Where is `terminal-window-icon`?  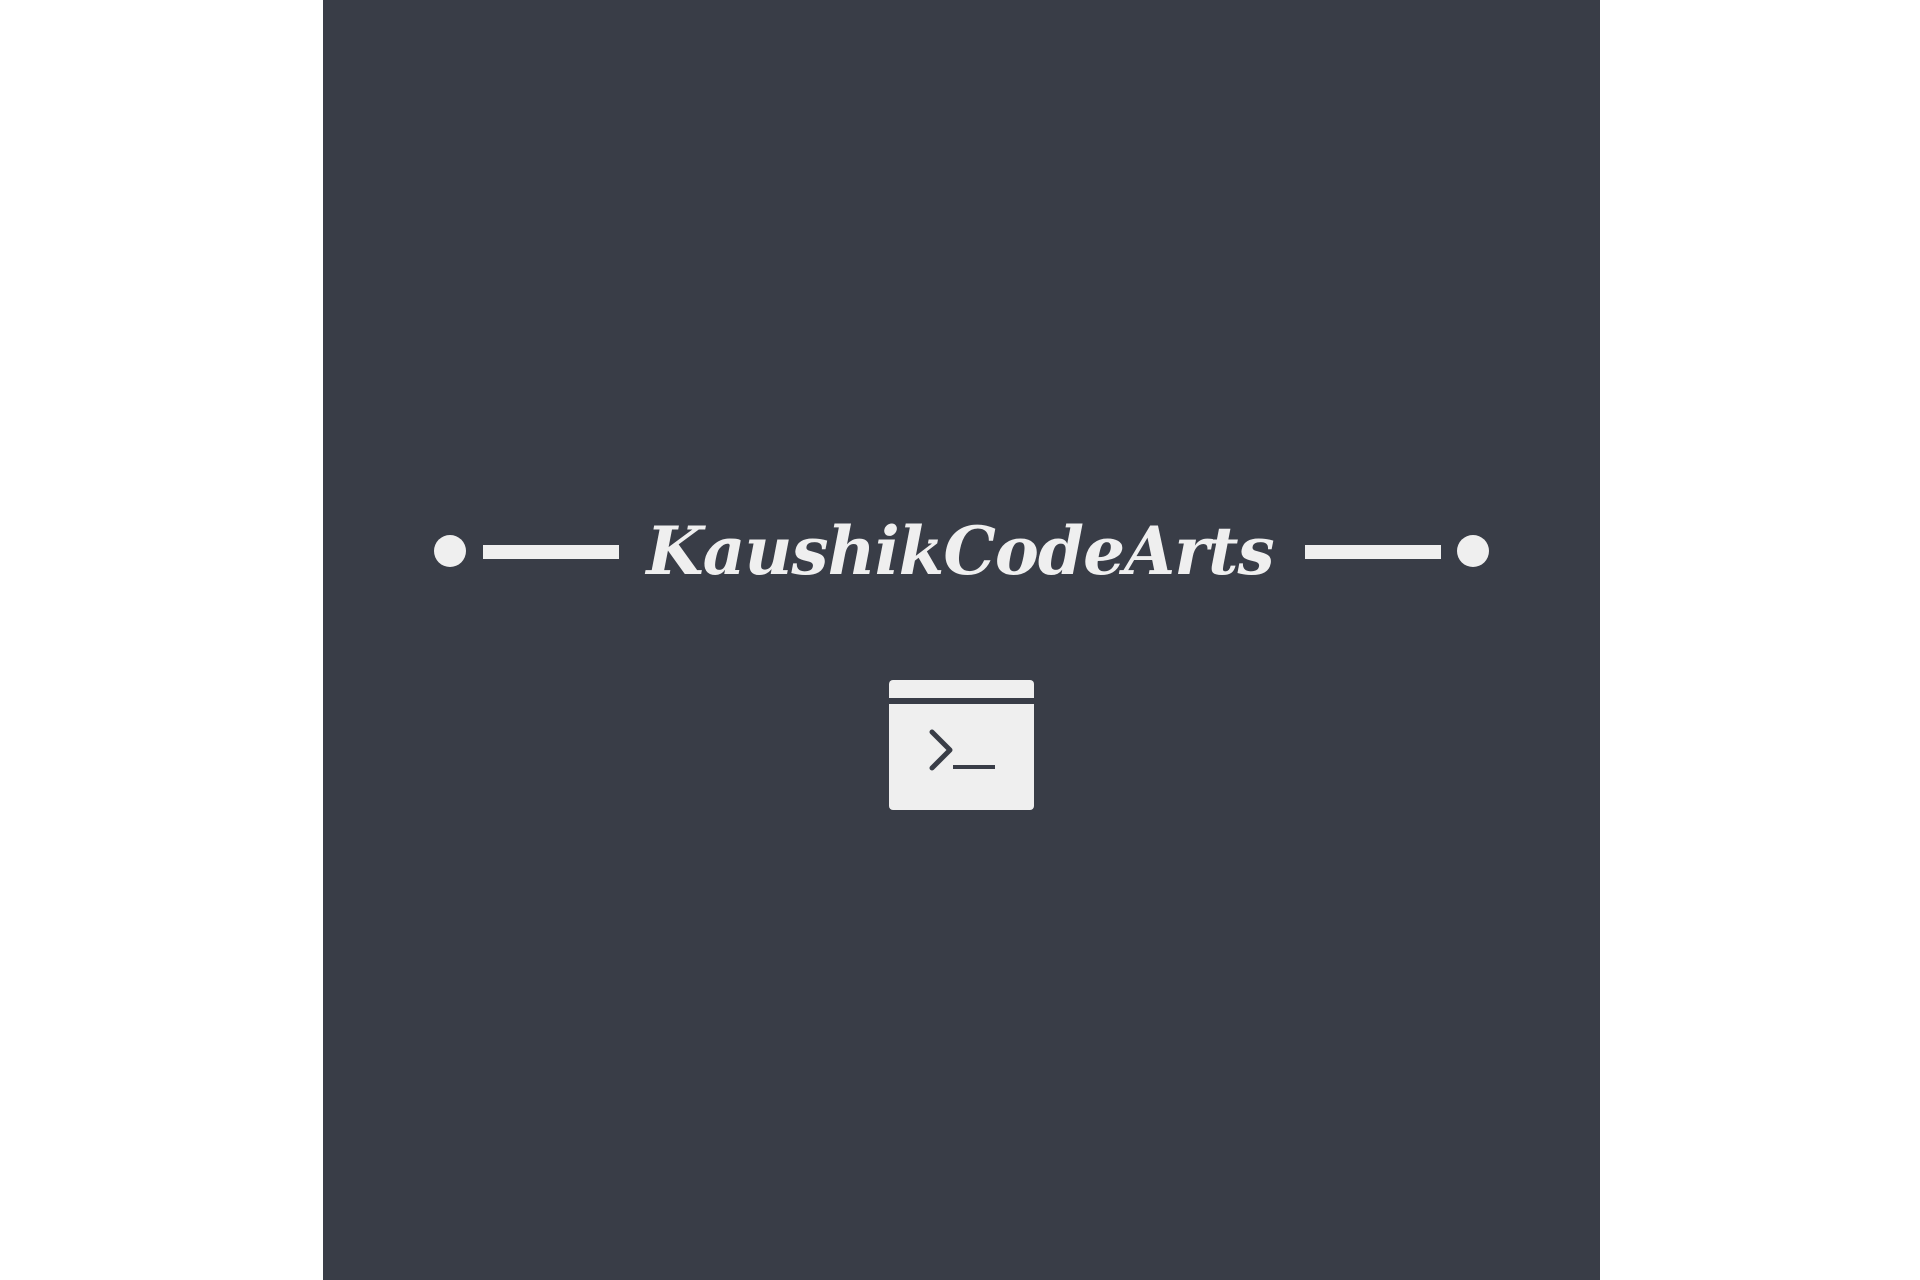
terminal-window-icon is located at coordinates (961, 745).